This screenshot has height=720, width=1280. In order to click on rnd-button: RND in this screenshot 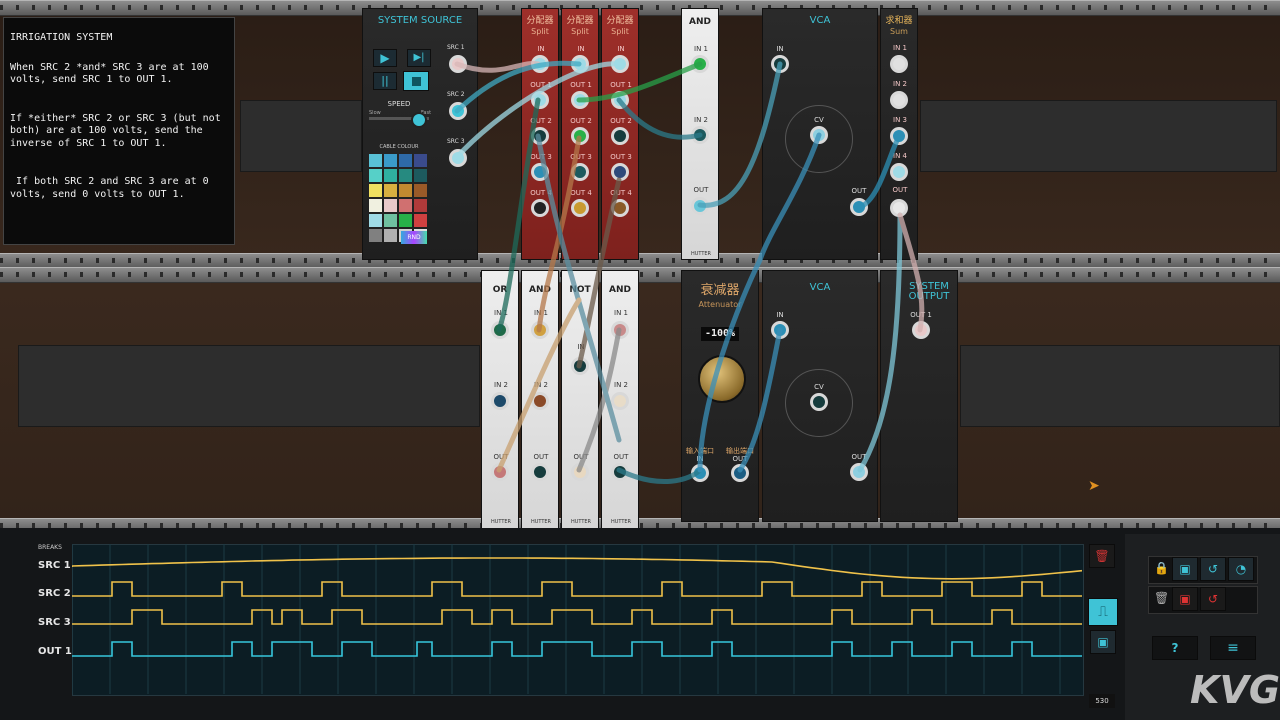, I will do `click(414, 237)`.